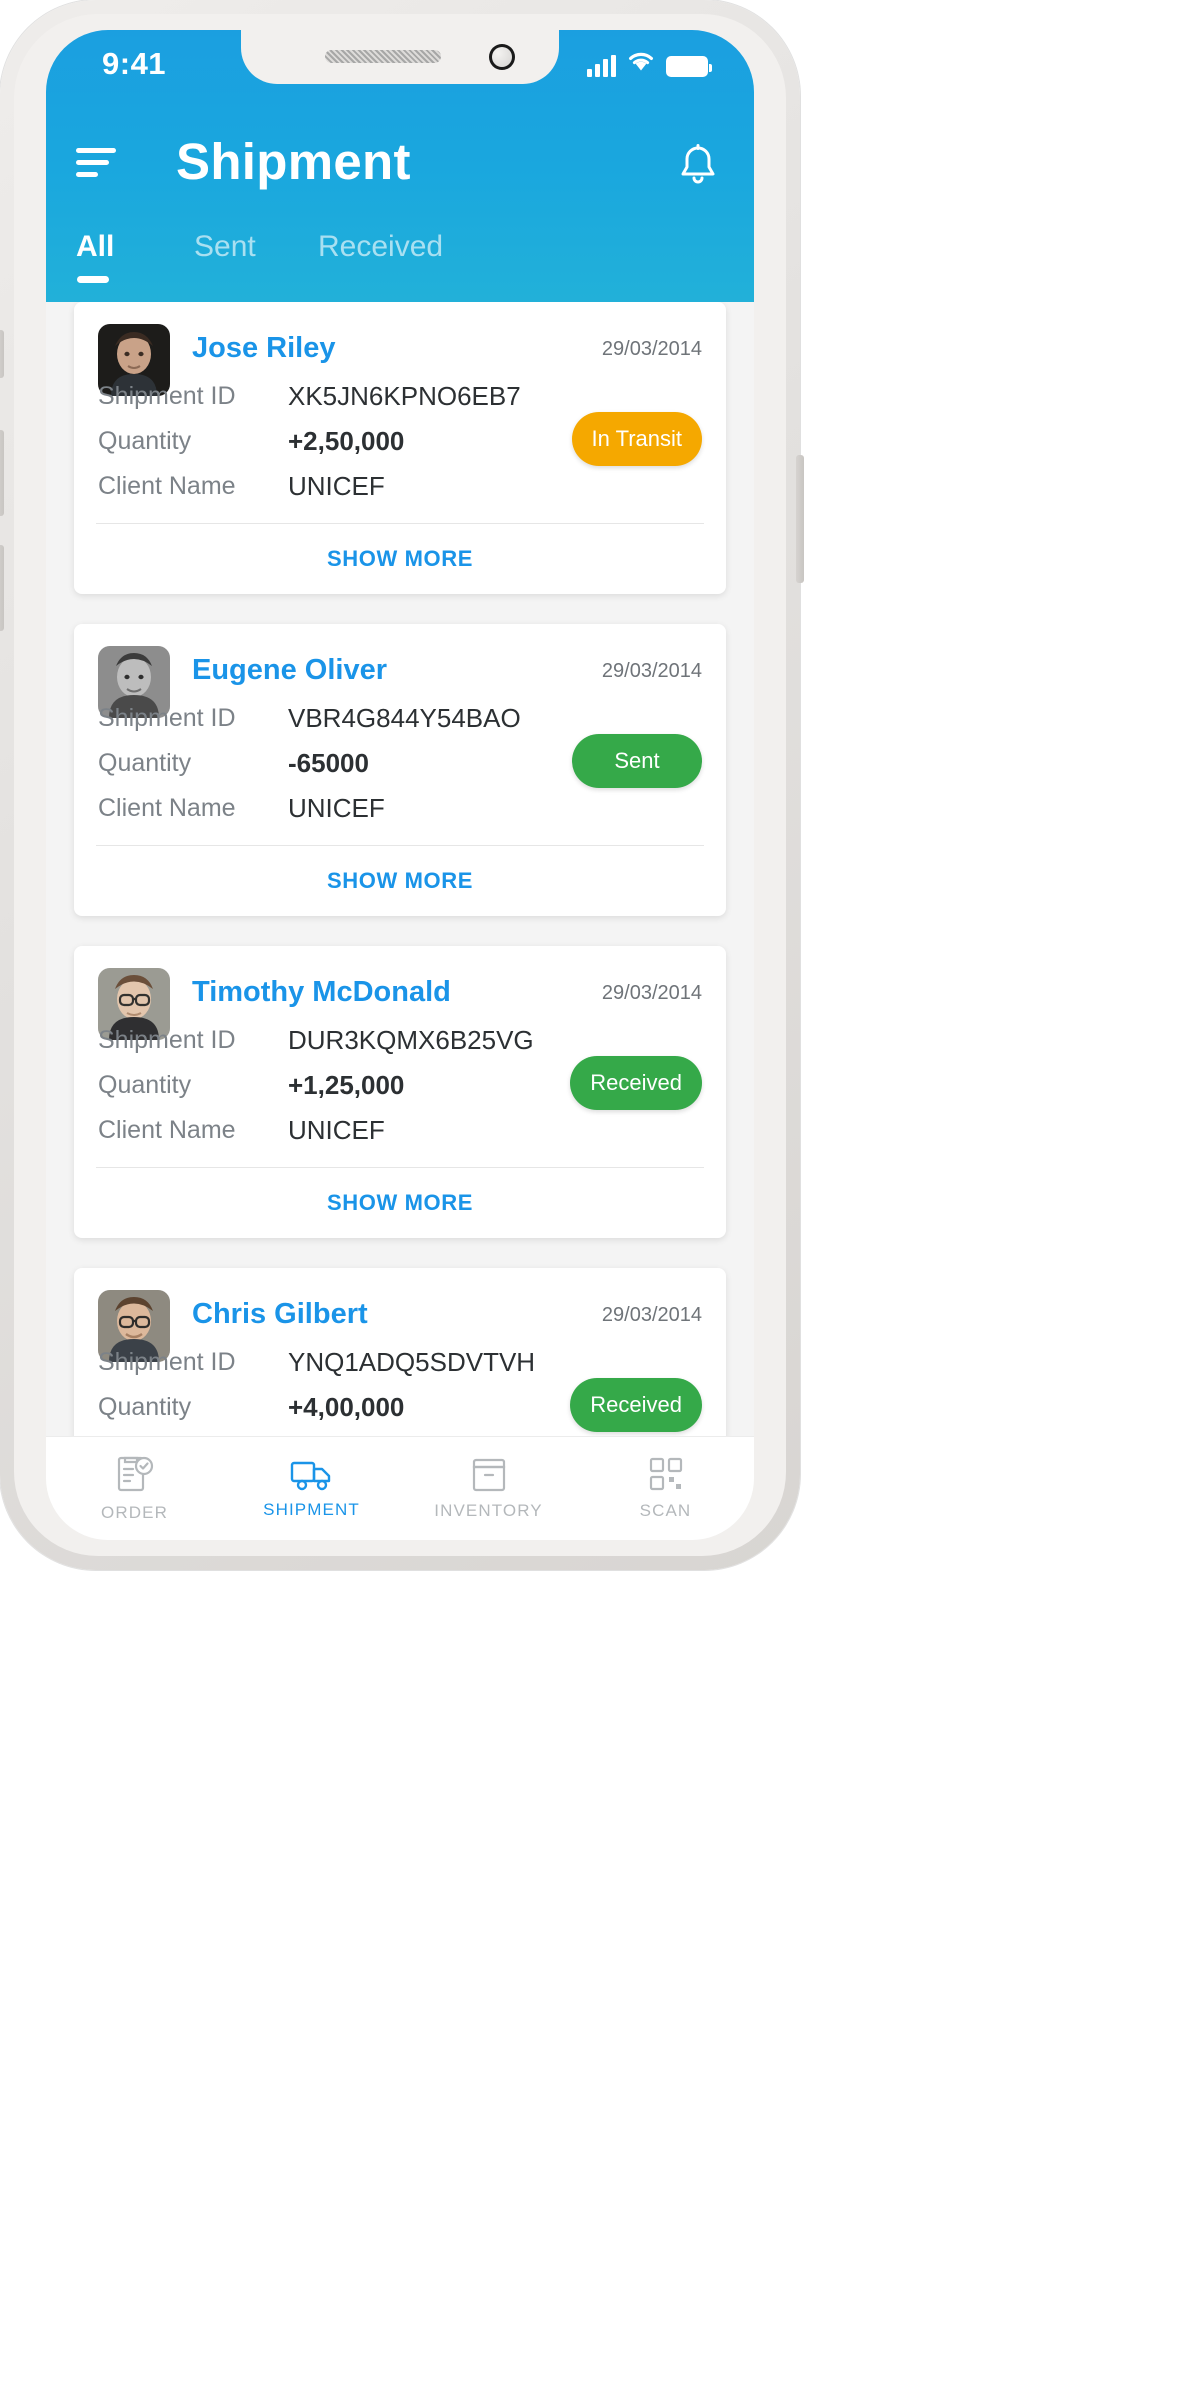 This screenshot has height=2400, width=1200. Describe the element at coordinates (134, 63) in the screenshot. I see `status-time: 9:41` at that location.